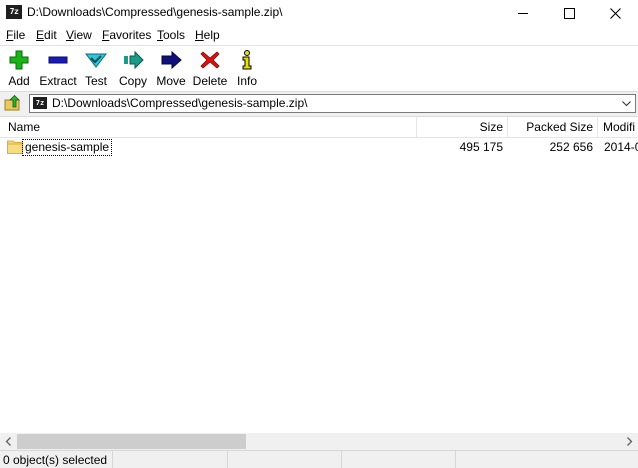  I want to click on toolbar: Add Extract Test Copy Move Delete Info, so click(319, 68).